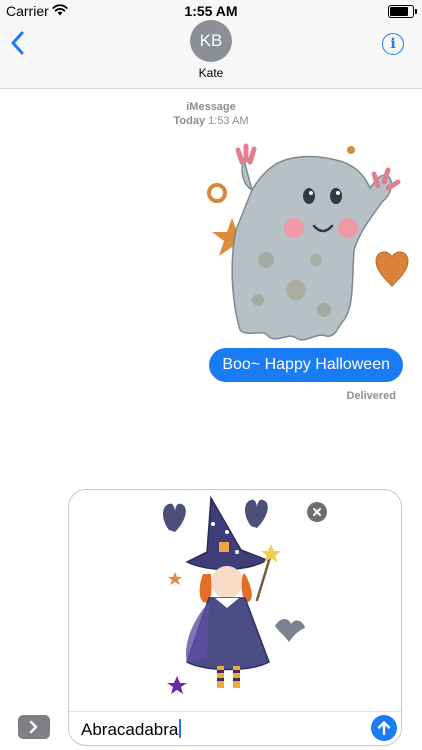 The height and width of the screenshot is (750, 422). What do you see at coordinates (309, 196) in the screenshot?
I see `ghost-left-eye` at bounding box center [309, 196].